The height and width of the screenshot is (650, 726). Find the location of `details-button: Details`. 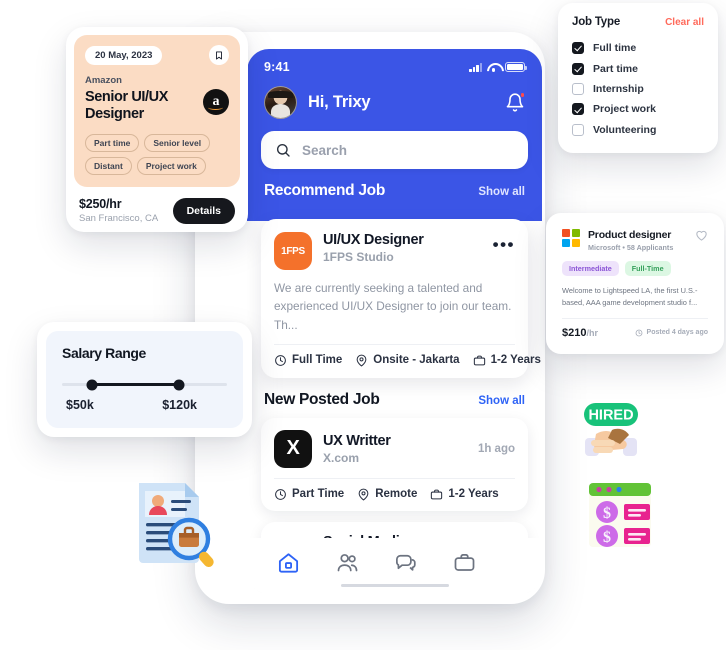

details-button: Details is located at coordinates (203, 210).